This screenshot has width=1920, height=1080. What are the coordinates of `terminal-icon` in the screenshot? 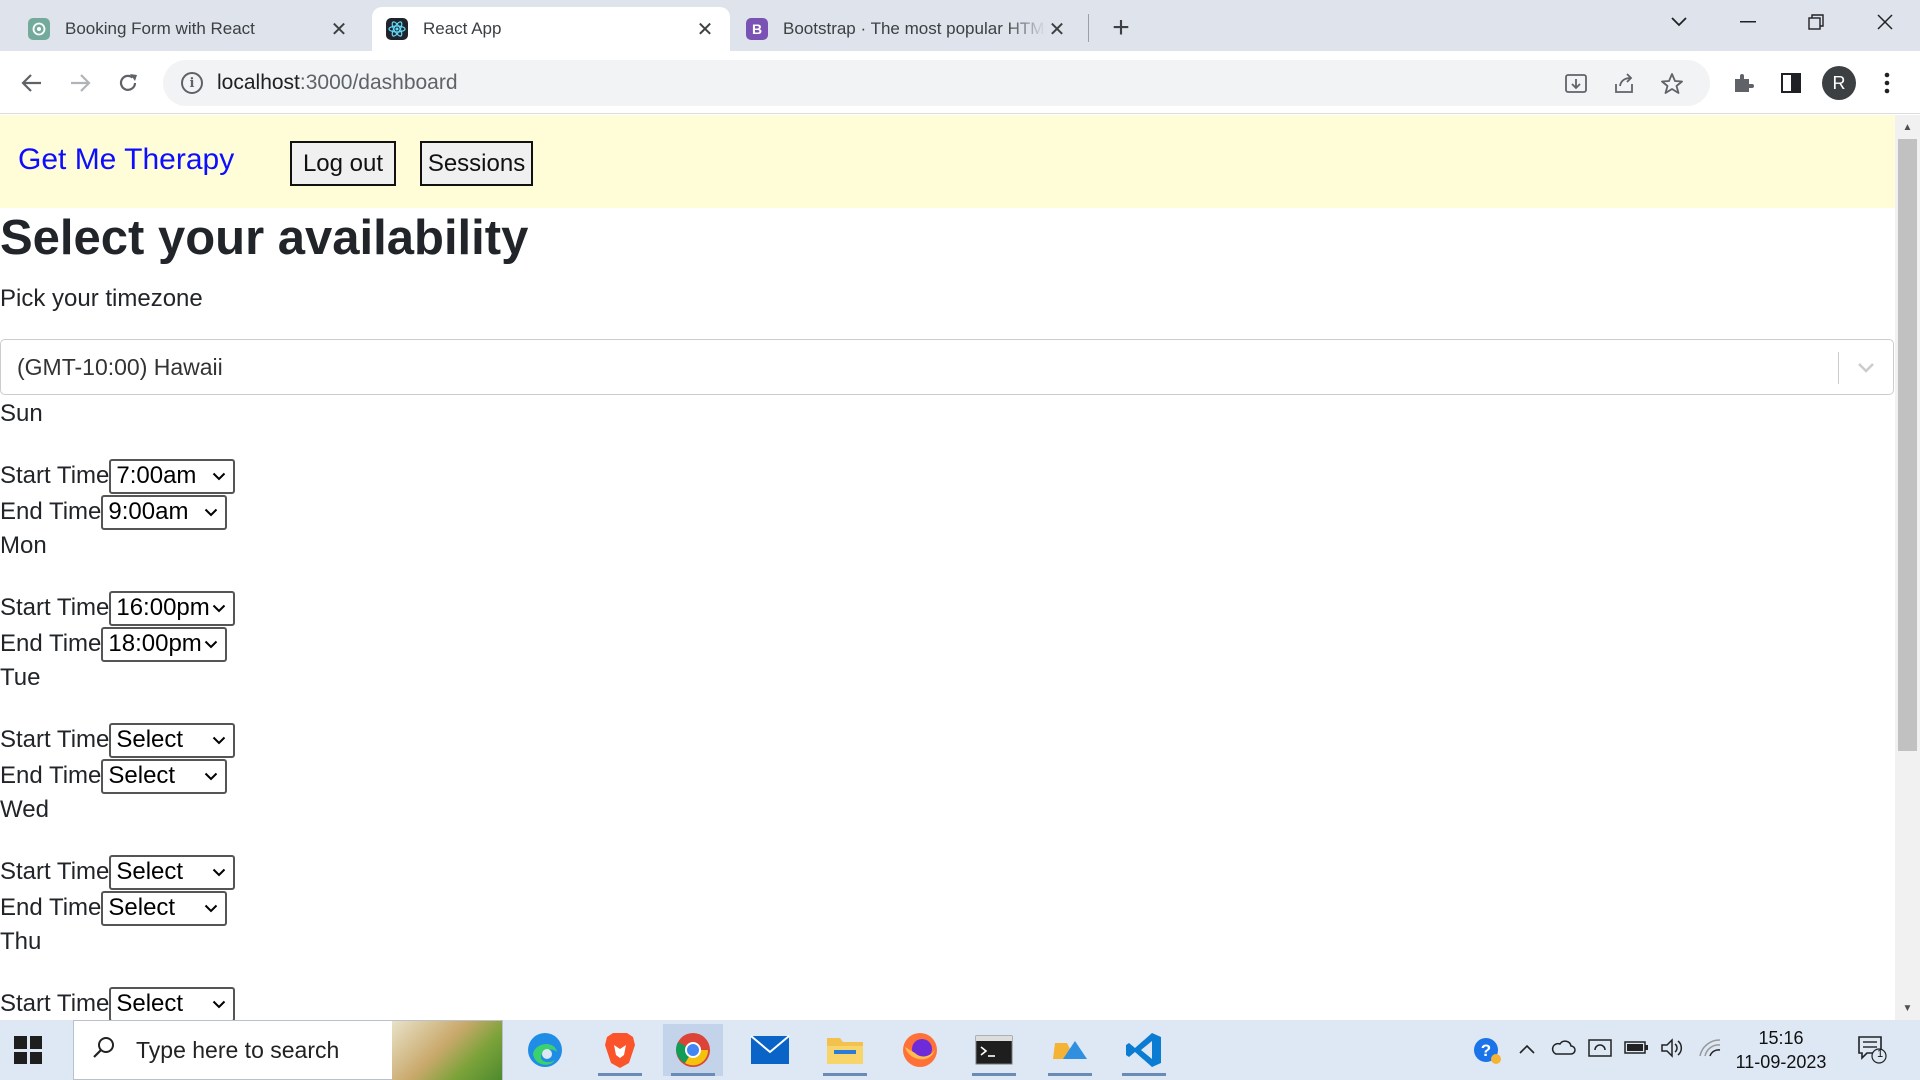 It's located at (994, 1050).